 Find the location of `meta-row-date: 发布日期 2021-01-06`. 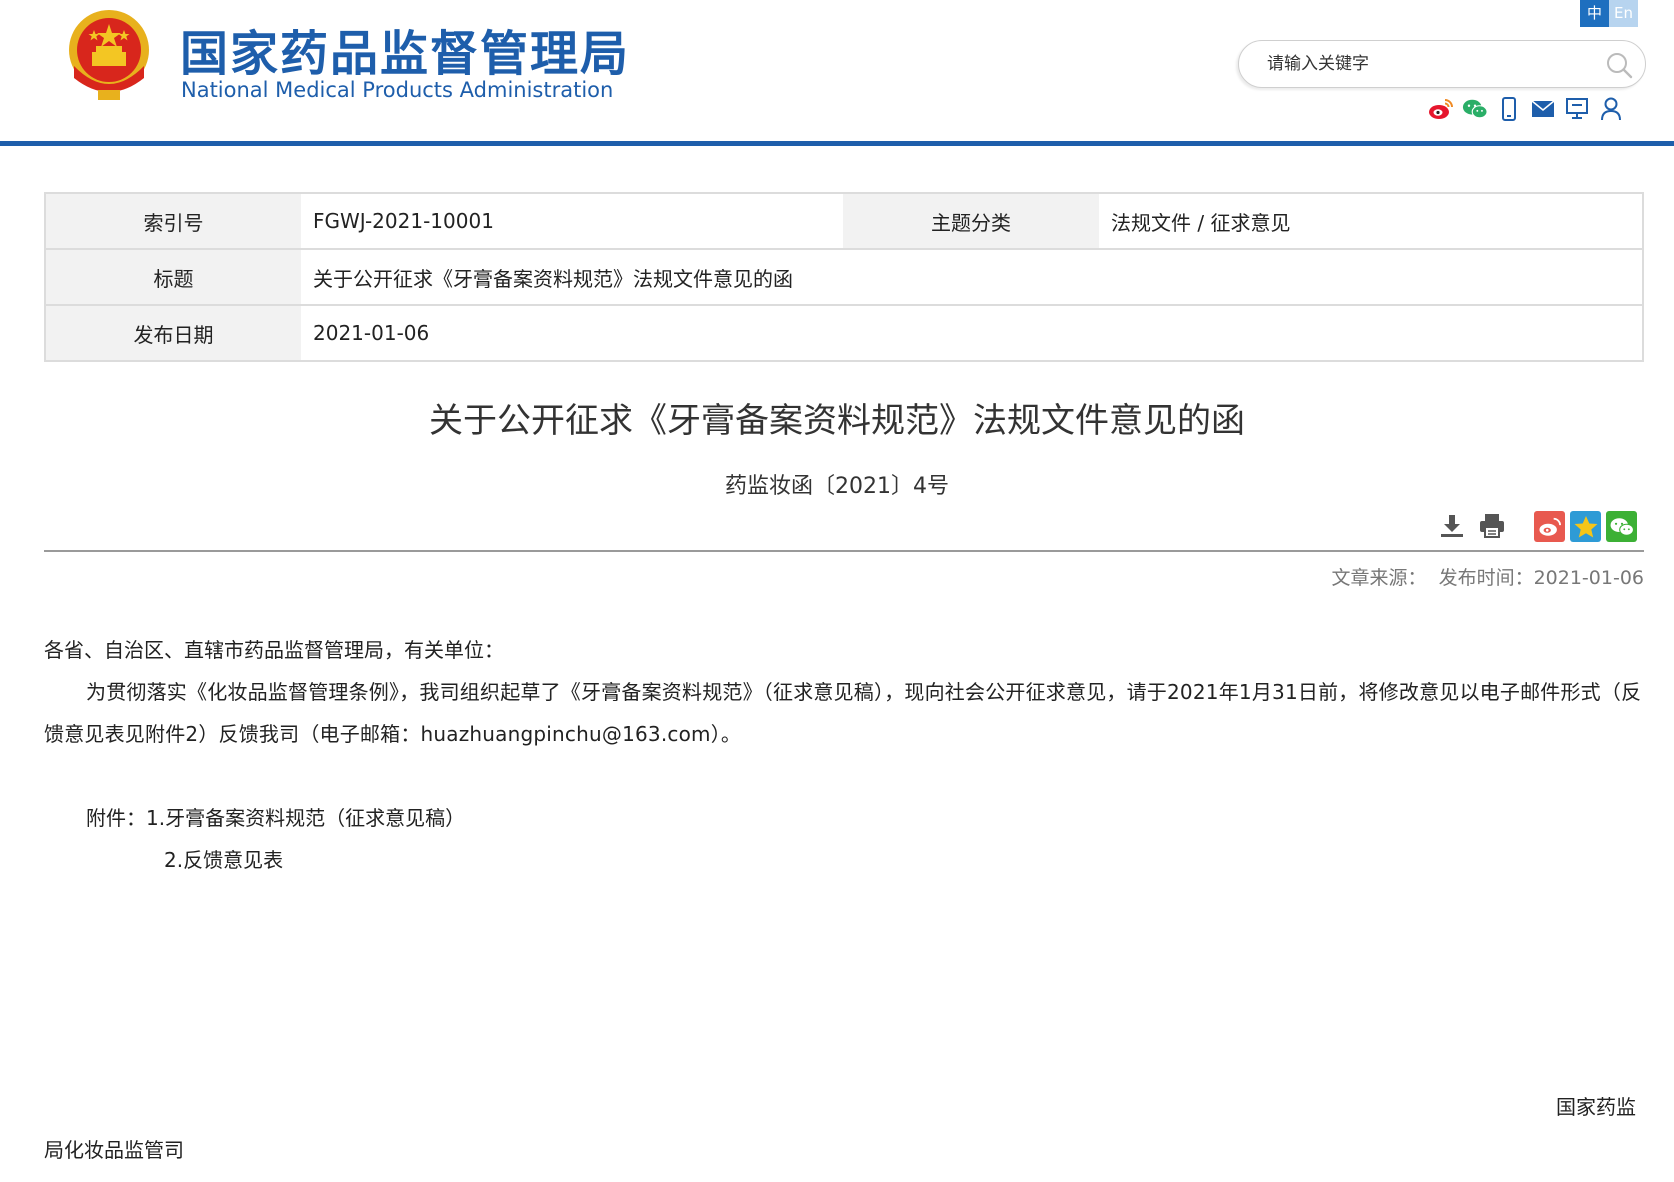

meta-row-date: 发布日期 2021-01-06 is located at coordinates (844, 333).